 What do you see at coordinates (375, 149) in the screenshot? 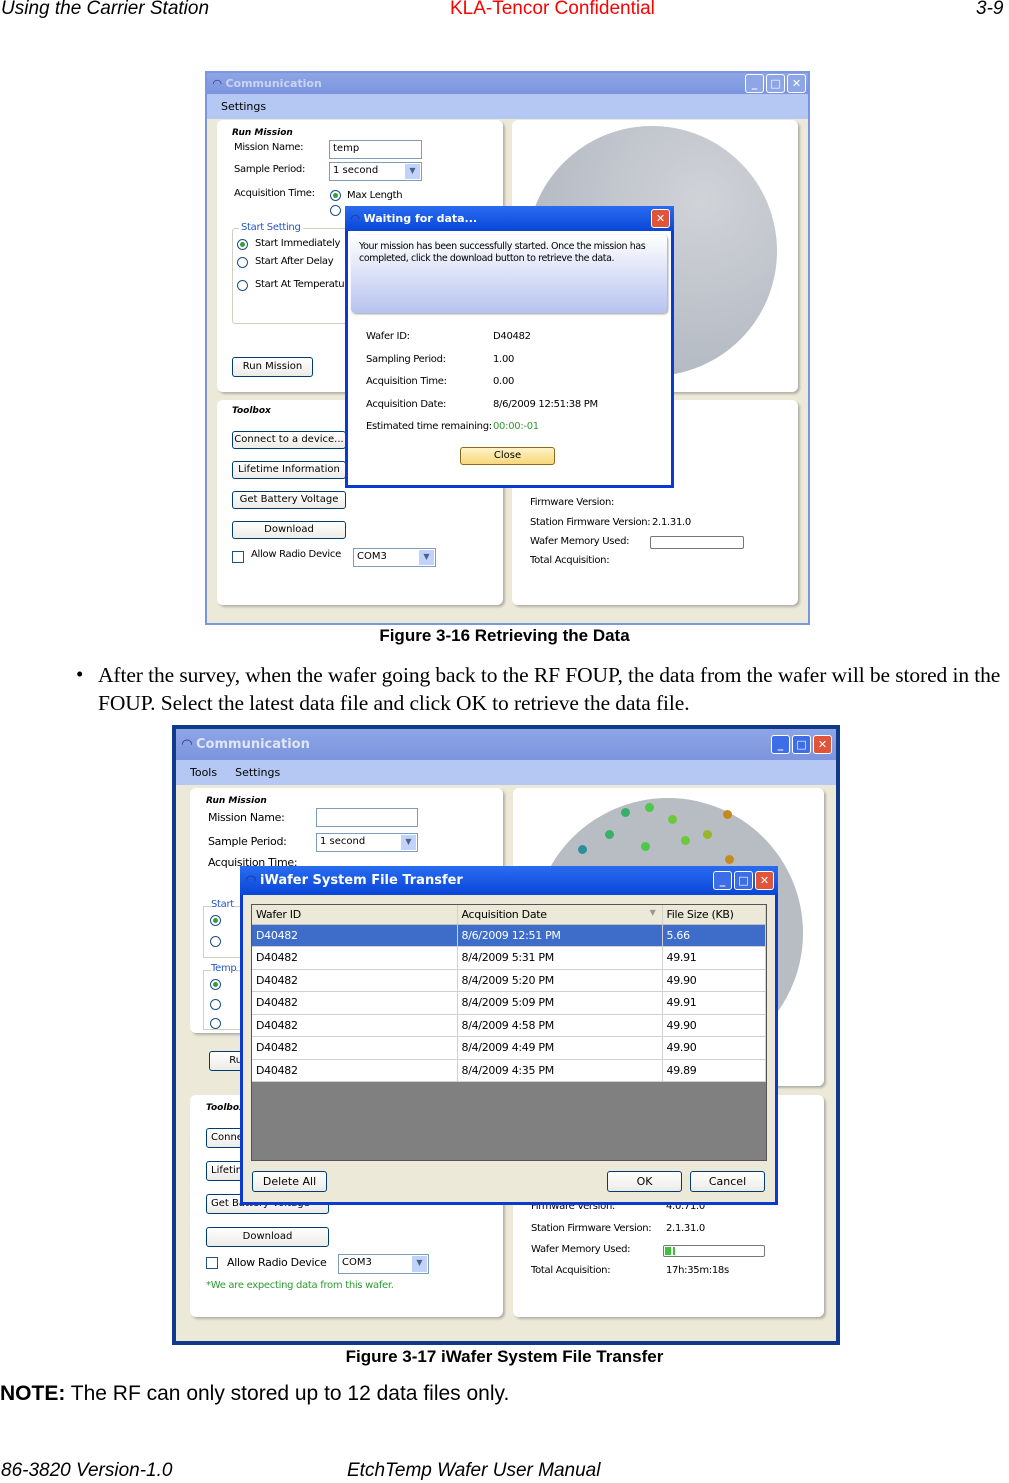
I see `mission-name-input: temp` at bounding box center [375, 149].